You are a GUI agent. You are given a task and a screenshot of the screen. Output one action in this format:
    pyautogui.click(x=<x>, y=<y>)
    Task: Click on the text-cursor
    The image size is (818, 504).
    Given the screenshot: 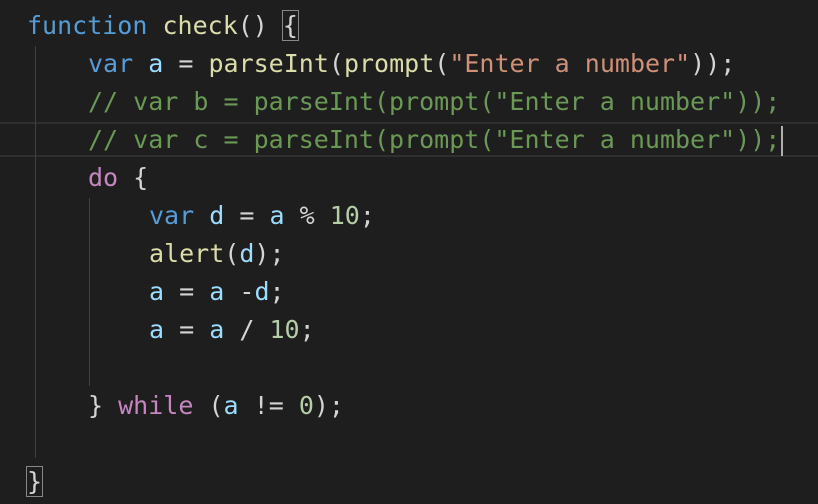 What is the action you would take?
    pyautogui.click(x=782, y=141)
    